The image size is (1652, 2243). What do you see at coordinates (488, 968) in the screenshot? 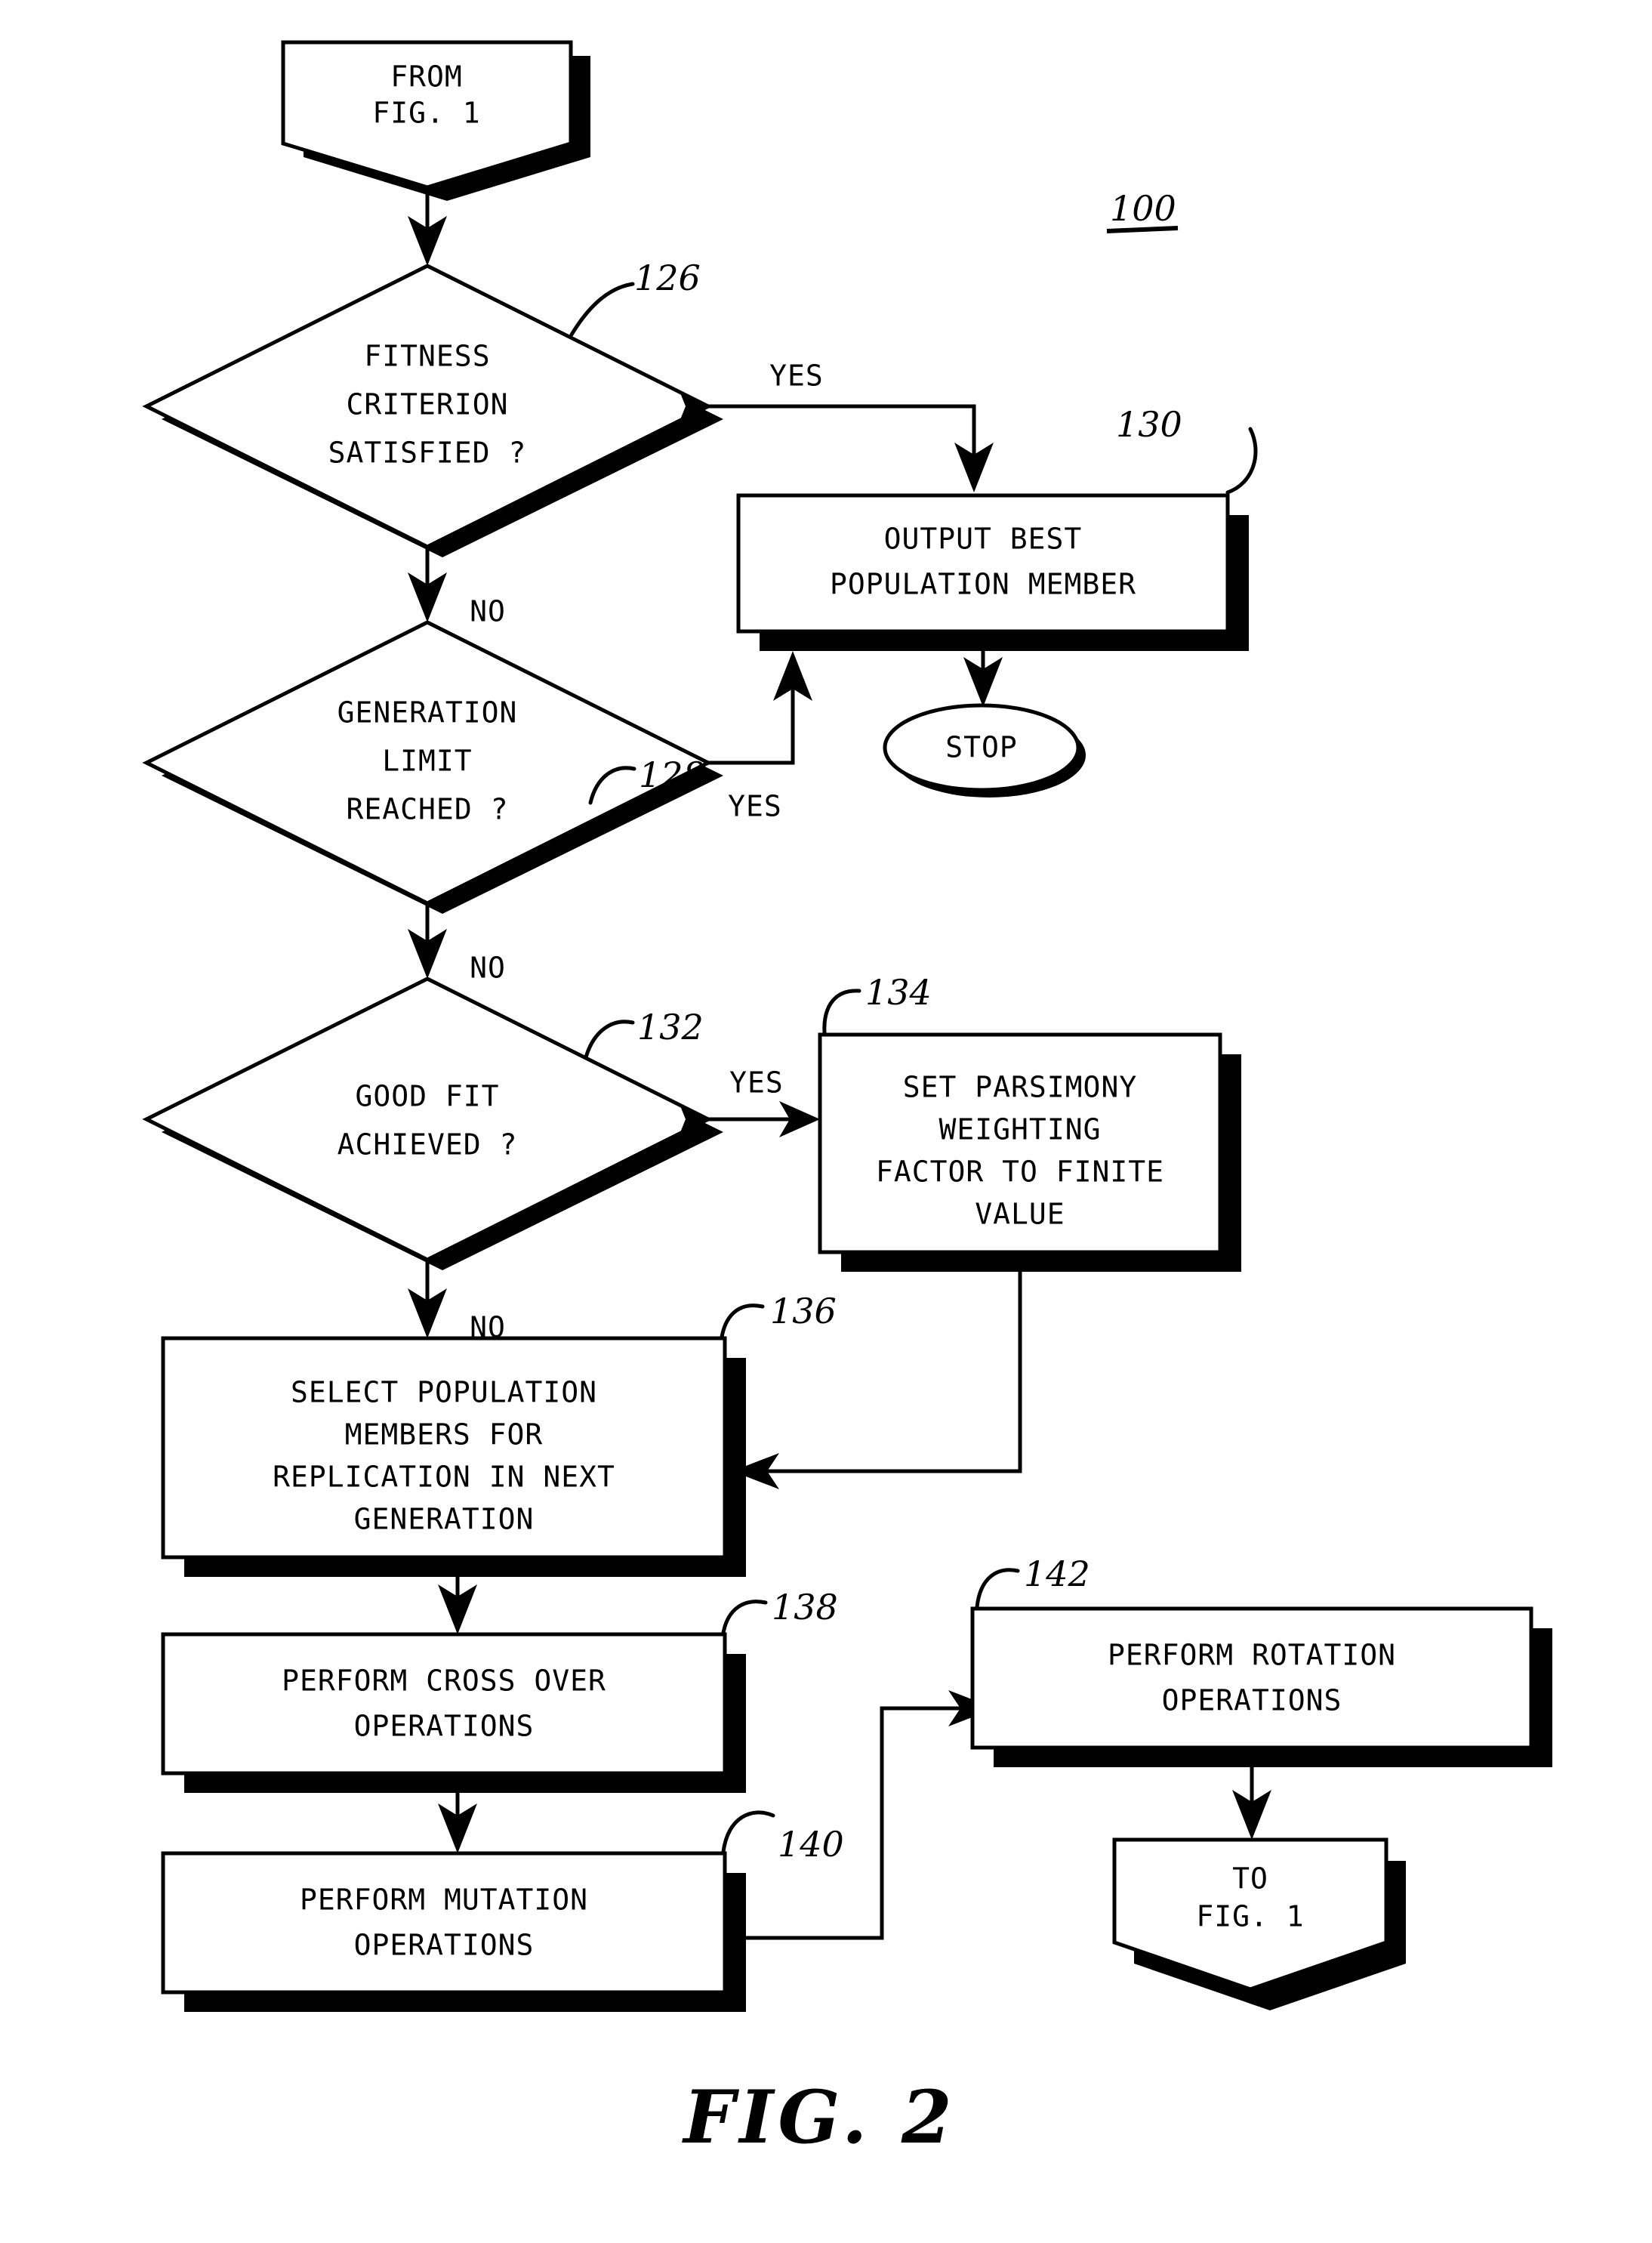
I see `edge-label-generation-no: NO` at bounding box center [488, 968].